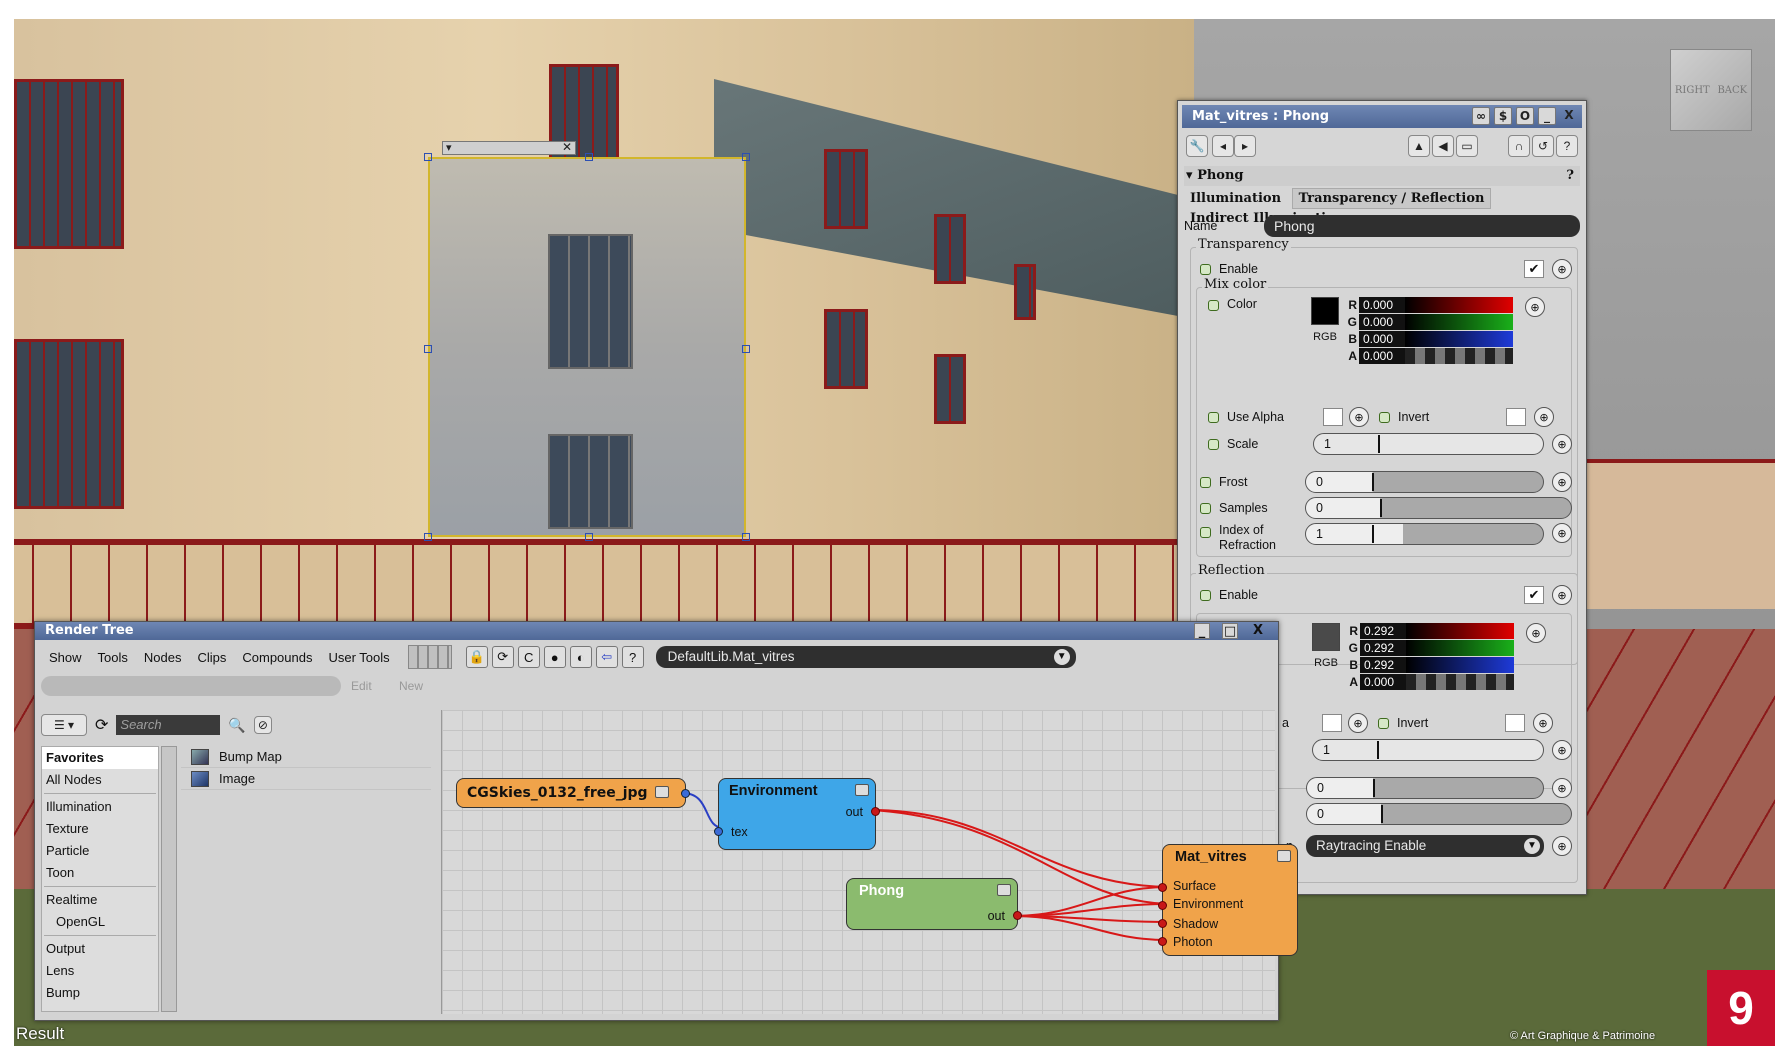 The width and height of the screenshot is (1775, 1046). Describe the element at coordinates (502, 657) in the screenshot. I see `refresh-icon: ⟳` at that location.